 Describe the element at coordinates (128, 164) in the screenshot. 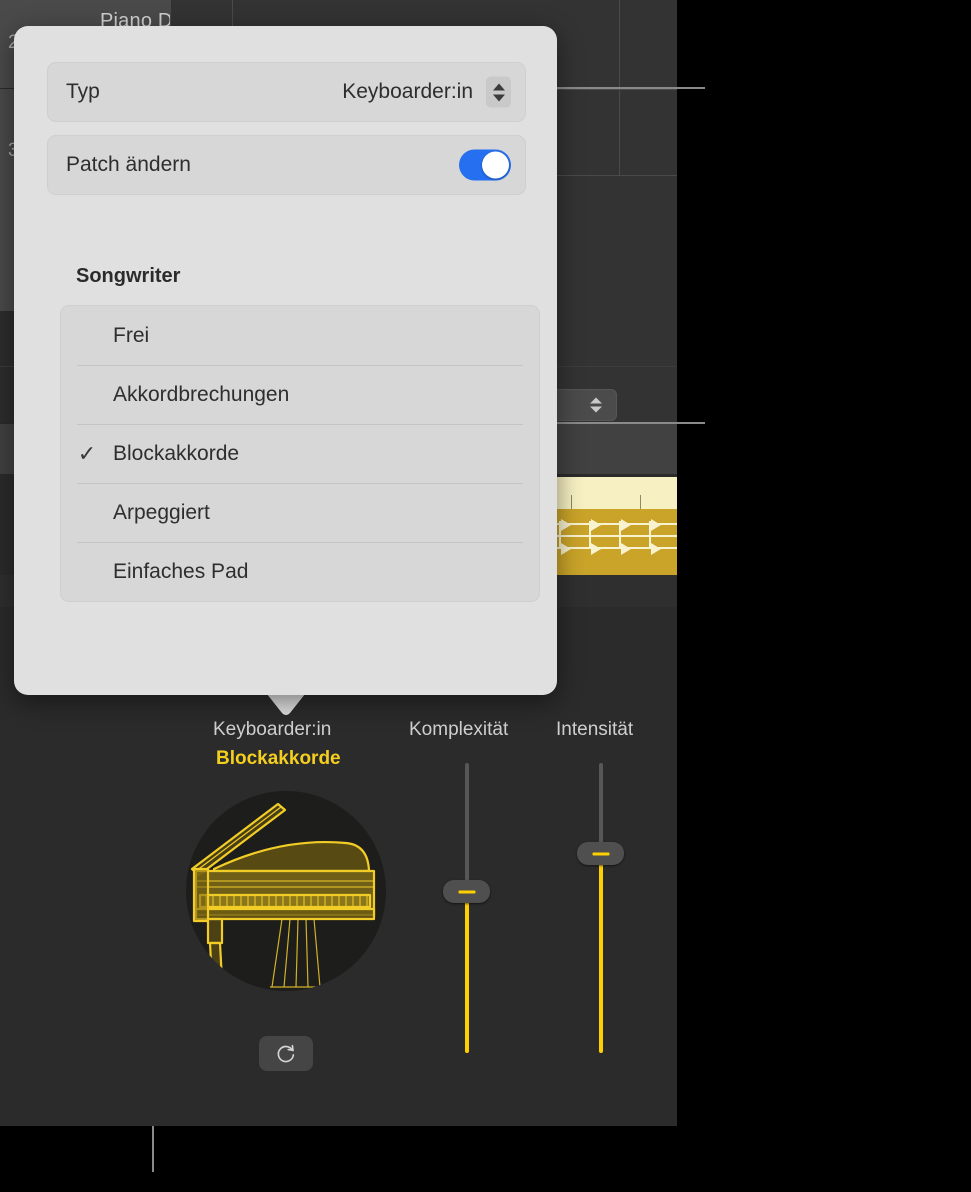

I see `patch-label: Patch ändern` at that location.